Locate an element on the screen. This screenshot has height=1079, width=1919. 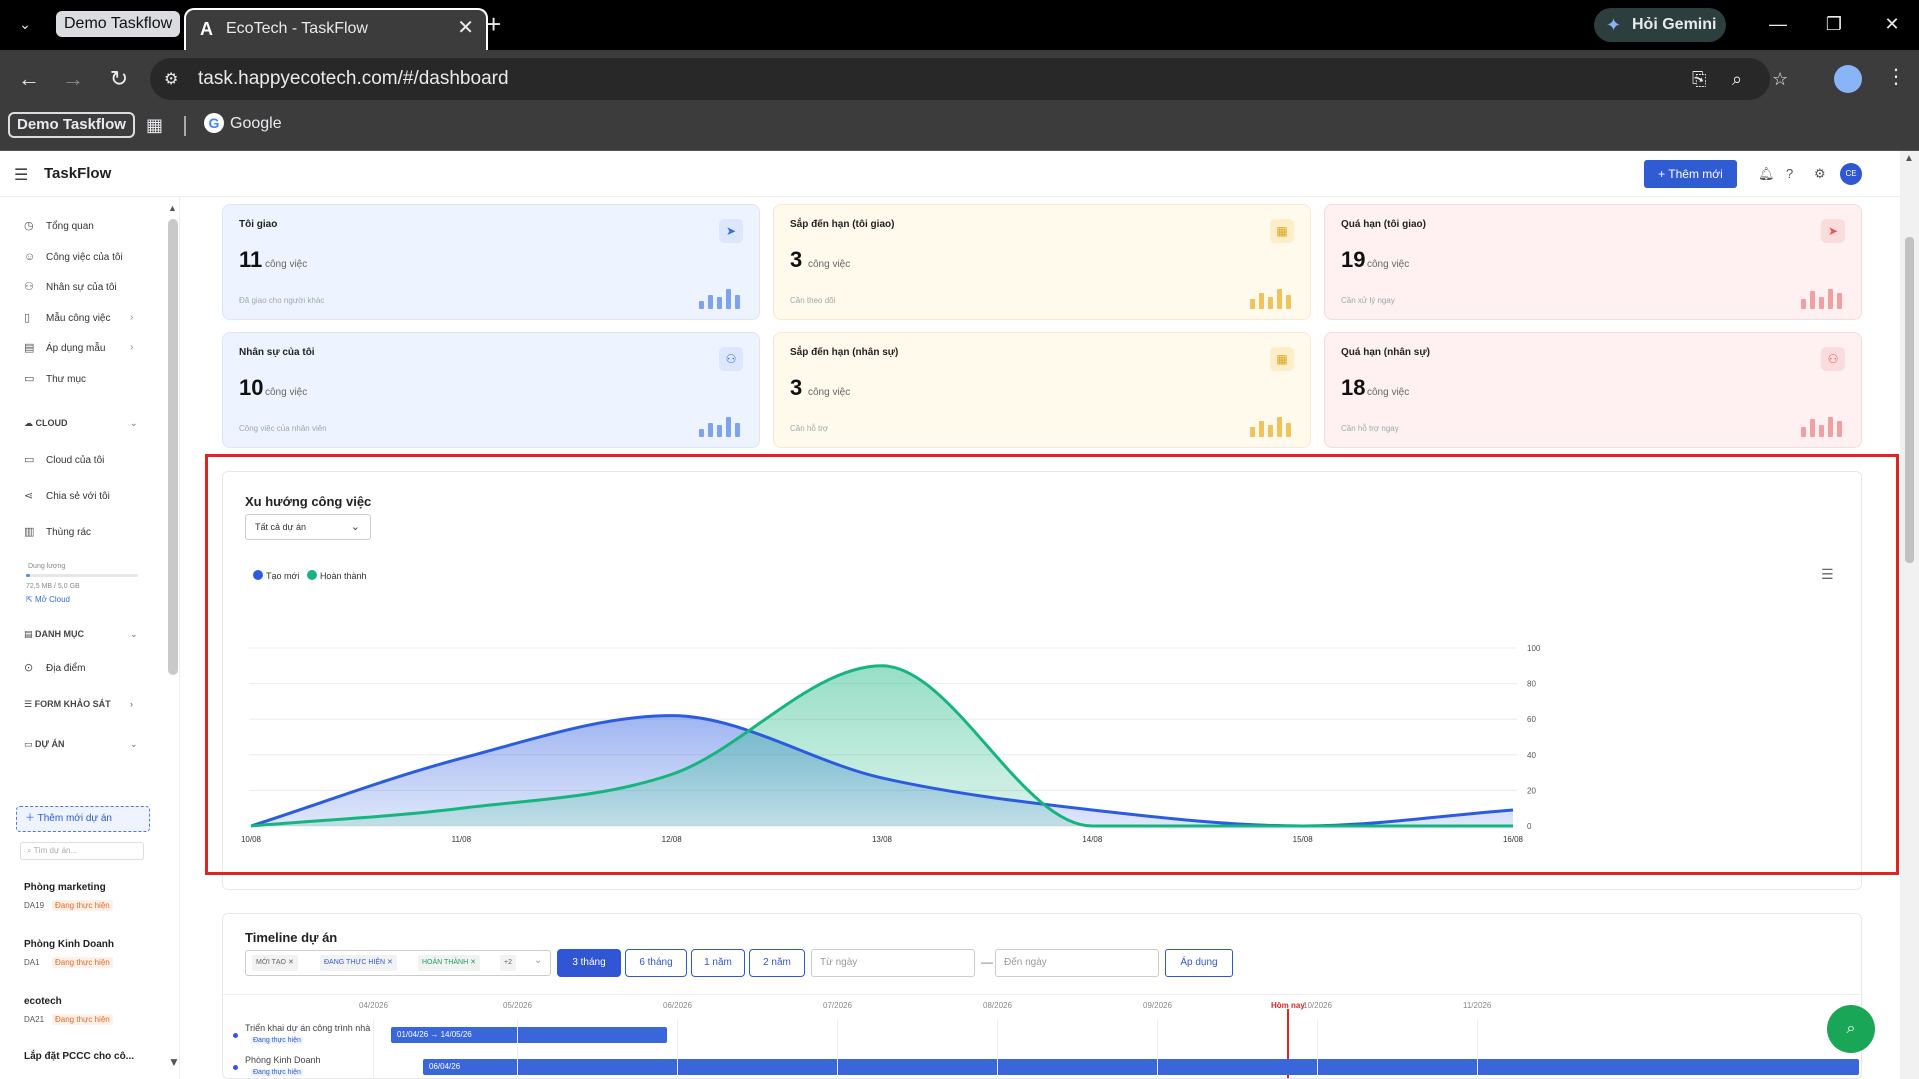
tag-done: HOÀN THÀNH ✕ is located at coordinates (449, 963).